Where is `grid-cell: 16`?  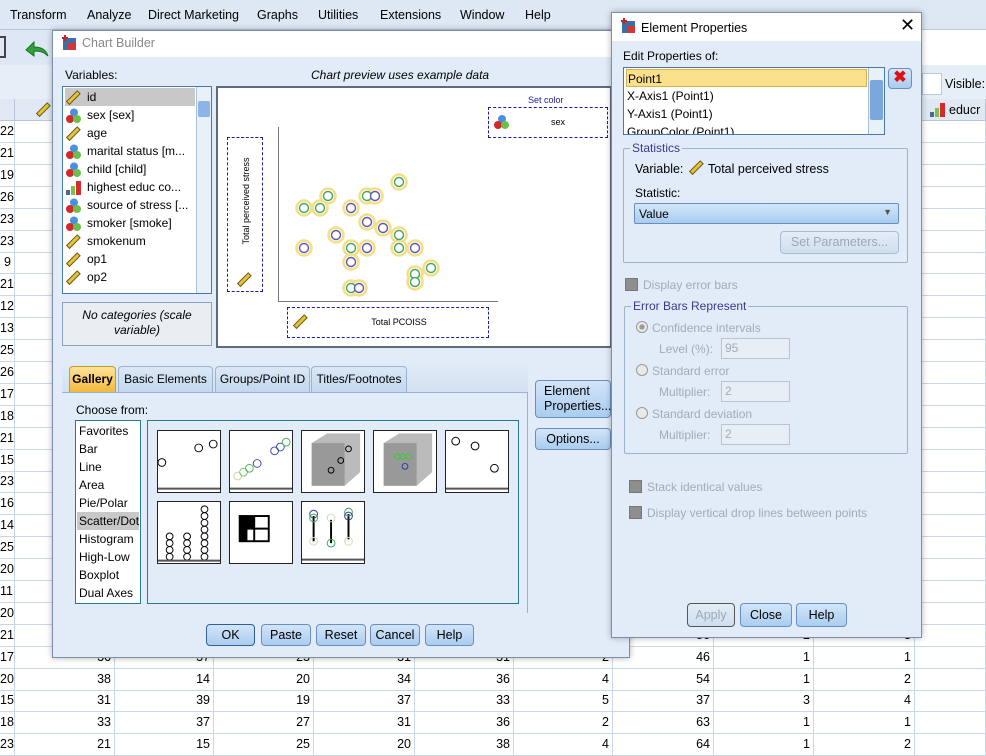
grid-cell: 16 is located at coordinates (7, 504).